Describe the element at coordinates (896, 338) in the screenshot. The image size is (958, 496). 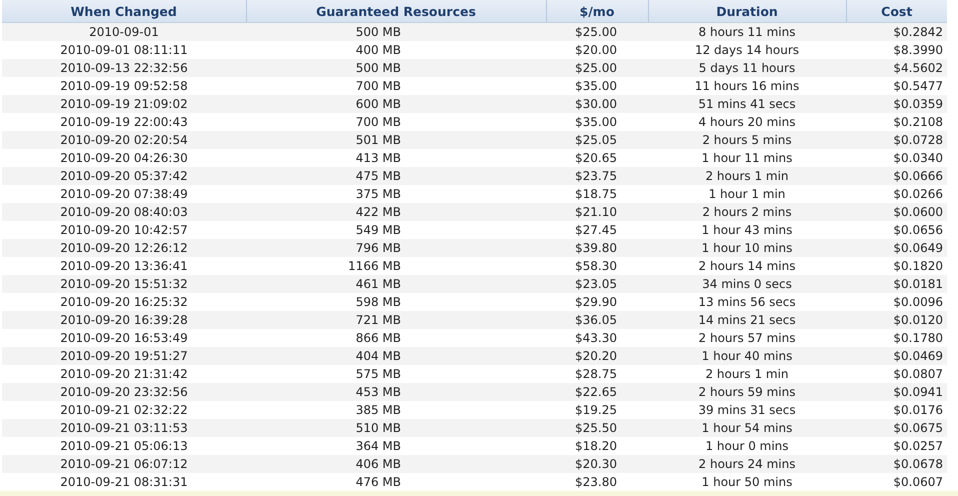
I see `table-cell: $0.1780` at that location.